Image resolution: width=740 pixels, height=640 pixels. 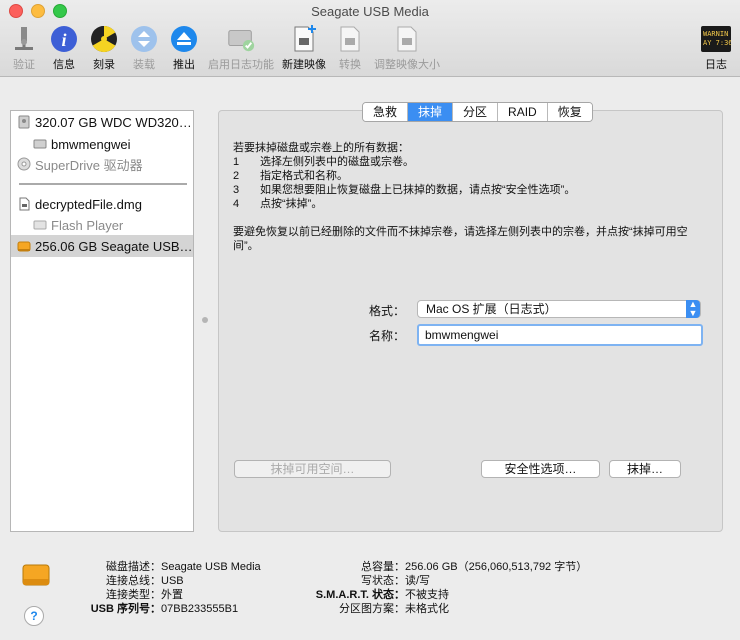 I want to click on help-button: ?, so click(x=34, y=616).